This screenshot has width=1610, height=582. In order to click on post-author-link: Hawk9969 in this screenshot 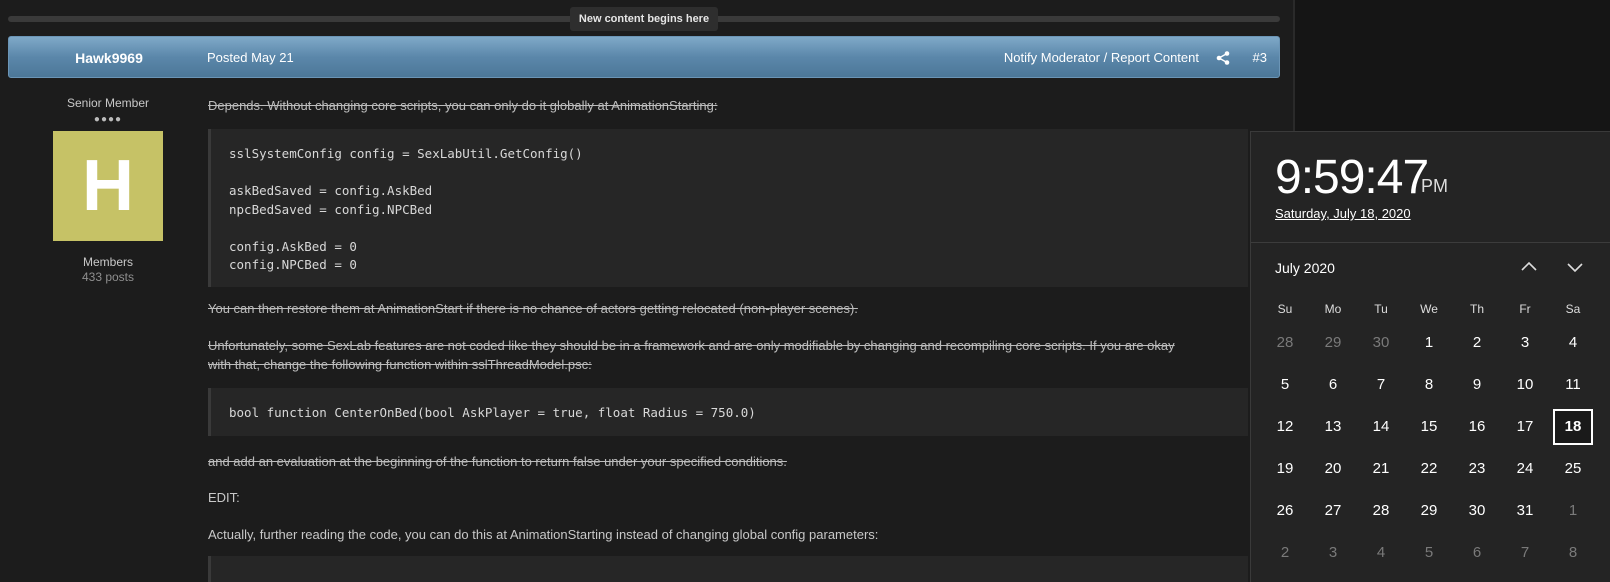, I will do `click(109, 58)`.